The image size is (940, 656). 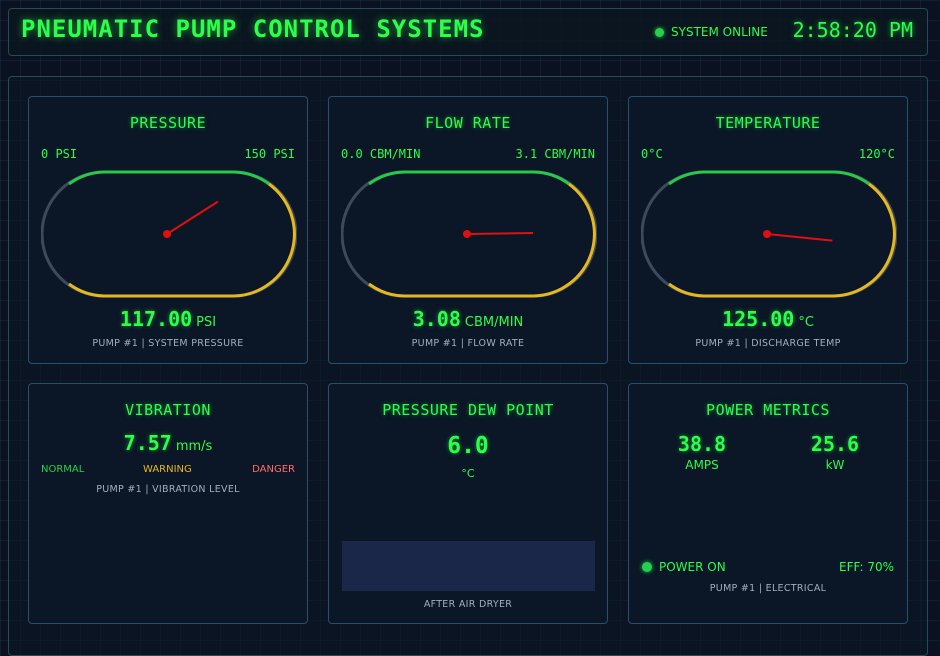 What do you see at coordinates (876, 154) in the screenshot?
I see `range-max: 120°C` at bounding box center [876, 154].